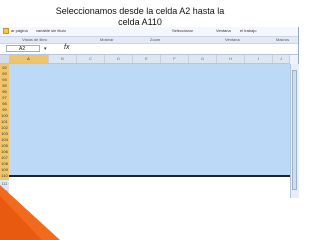 The height and width of the screenshot is (240, 320). What do you see at coordinates (6, 31) in the screenshot?
I see `page-layout-icon` at bounding box center [6, 31].